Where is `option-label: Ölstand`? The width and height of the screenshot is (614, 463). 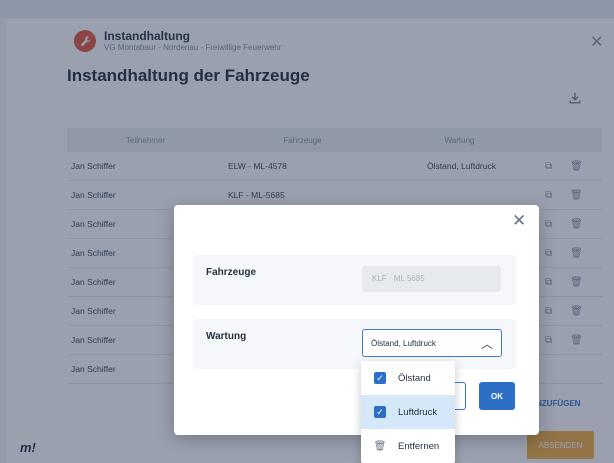 option-label: Ölstand is located at coordinates (414, 378).